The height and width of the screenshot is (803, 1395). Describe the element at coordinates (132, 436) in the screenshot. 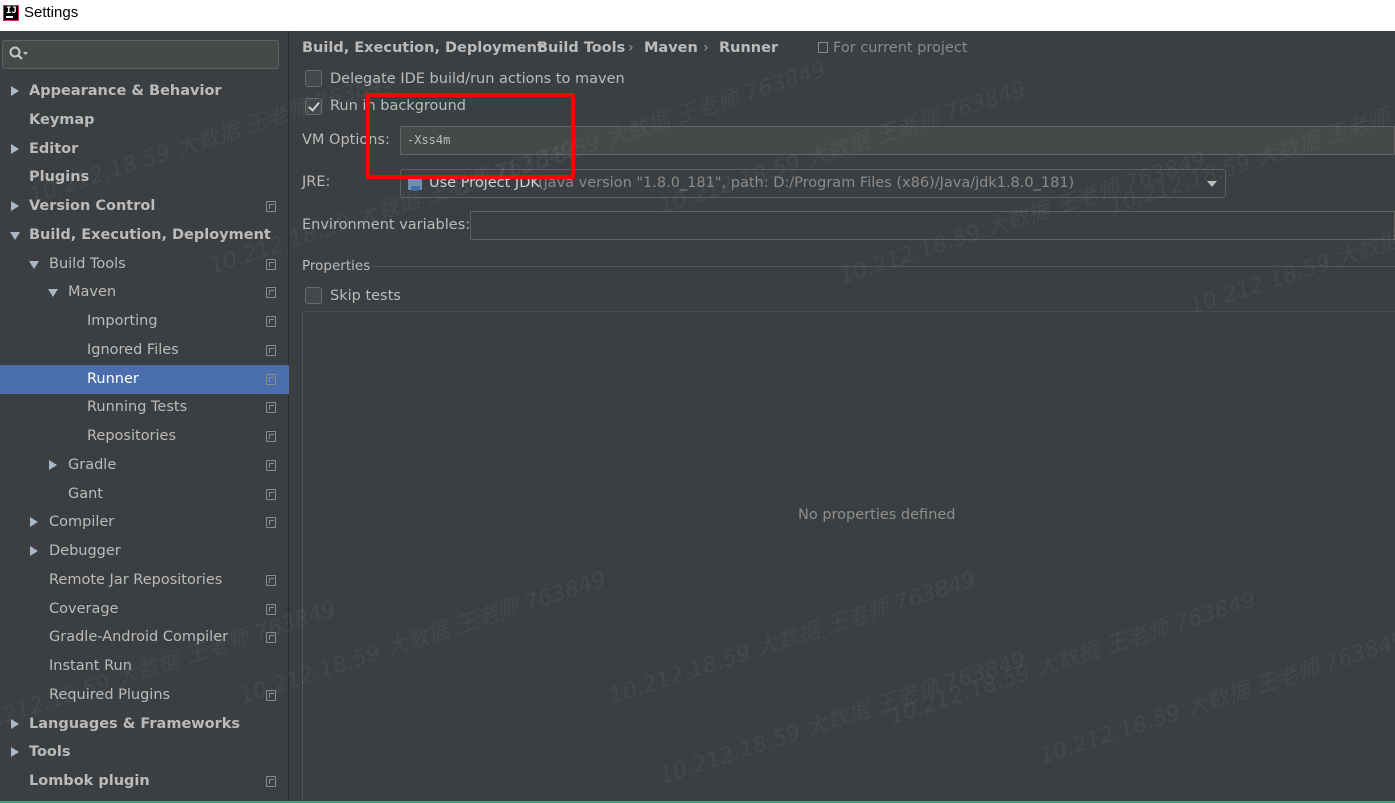

I see `sidebar-item-label: Repositories` at that location.